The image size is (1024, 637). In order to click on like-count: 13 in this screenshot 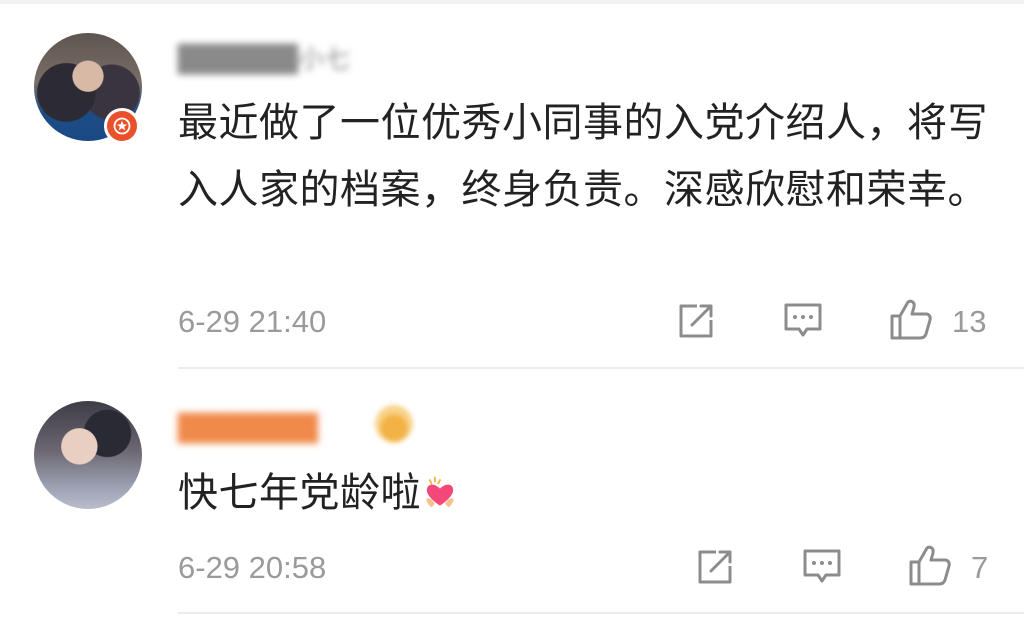, I will do `click(969, 321)`.